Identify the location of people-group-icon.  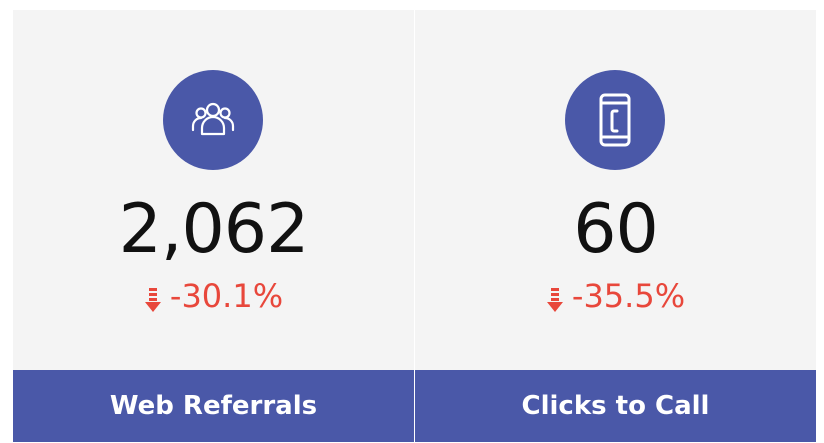
(213, 119).